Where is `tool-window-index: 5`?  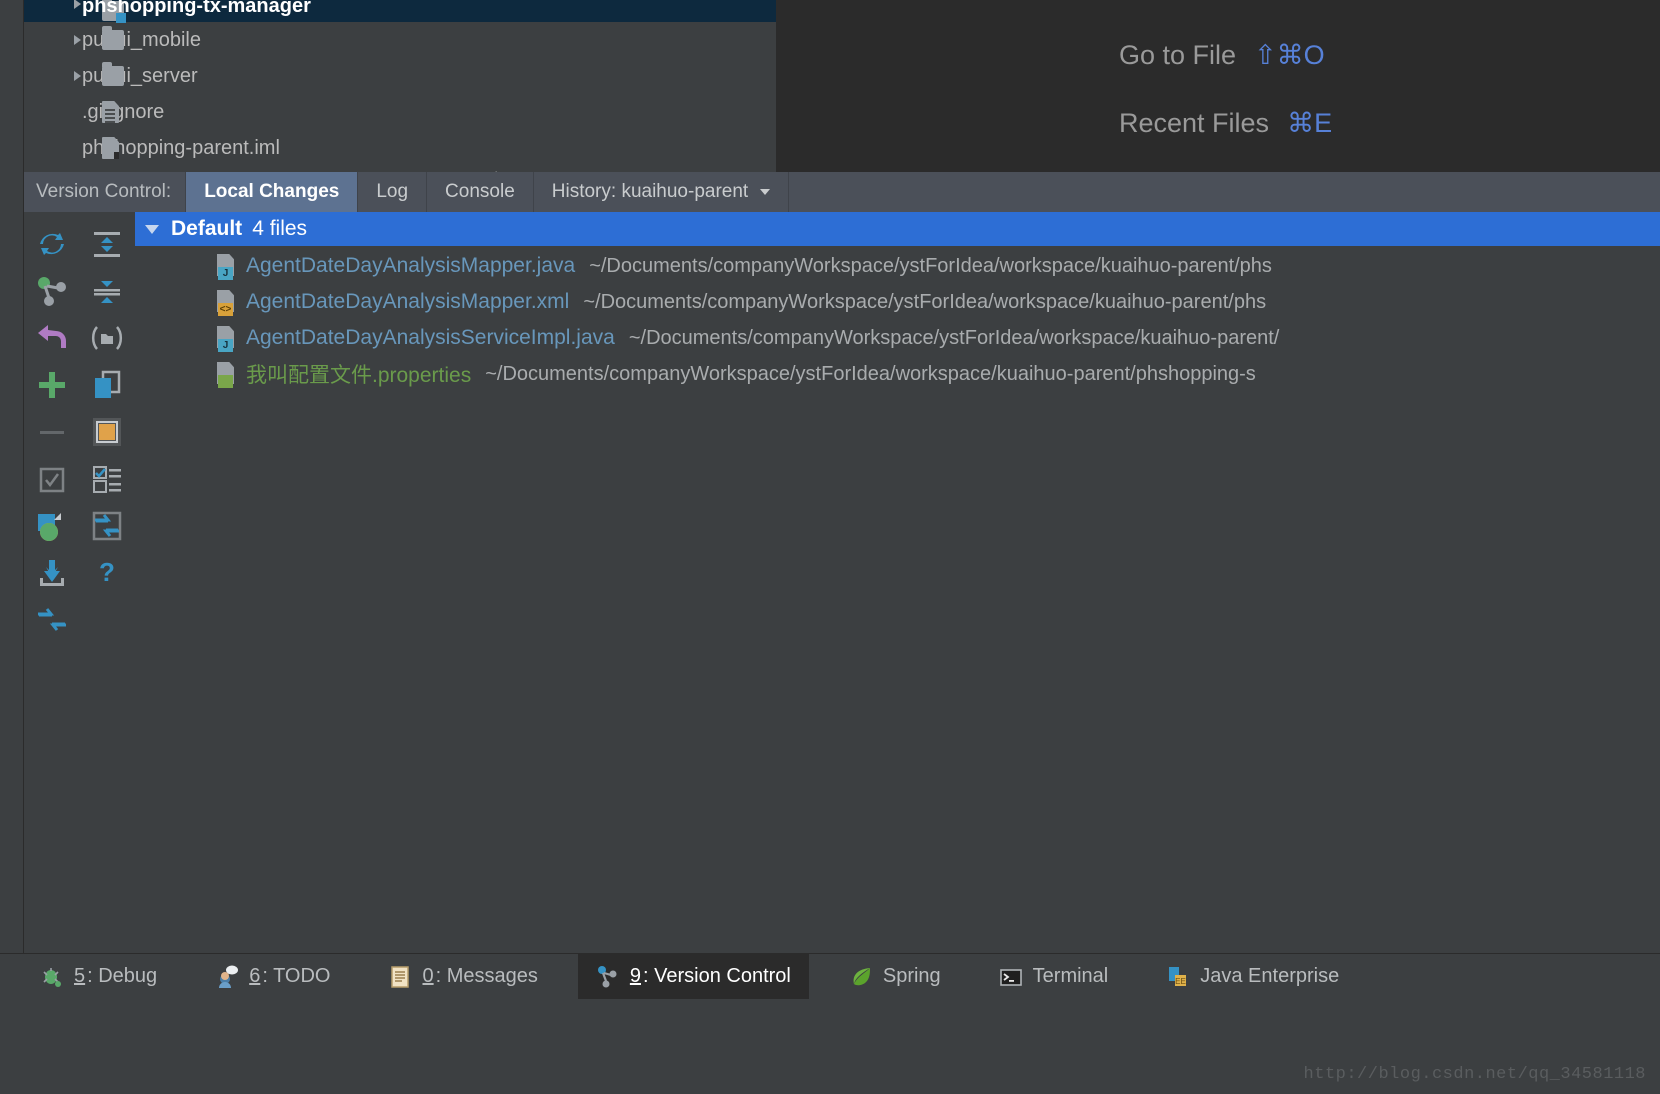
tool-window-index: 5 is located at coordinates (80, 976).